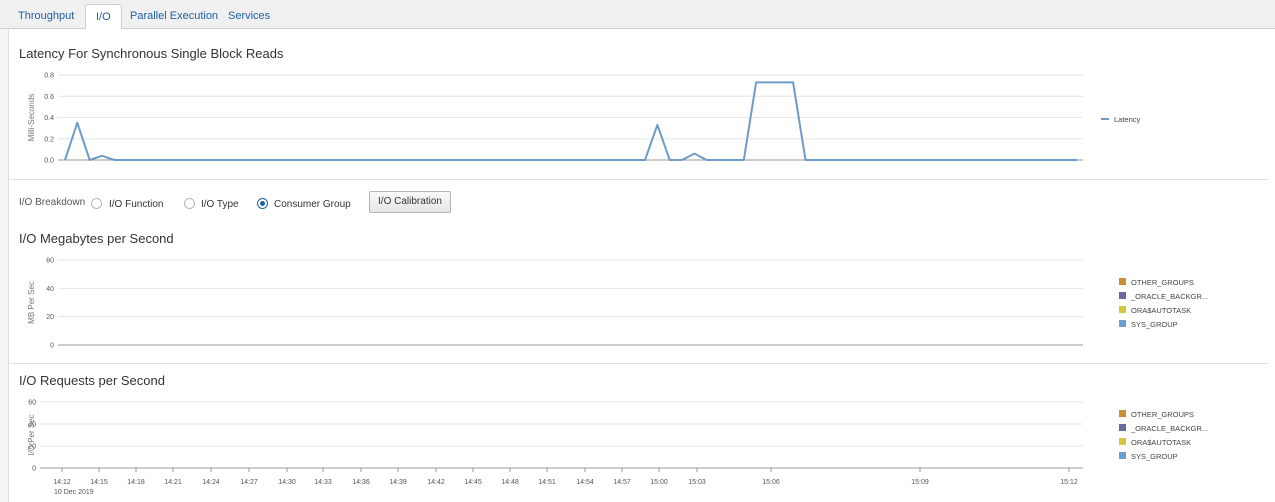 The height and width of the screenshot is (502, 1275). Describe the element at coordinates (436, 482) in the screenshot. I see `x-tick-label: 14:42` at that location.